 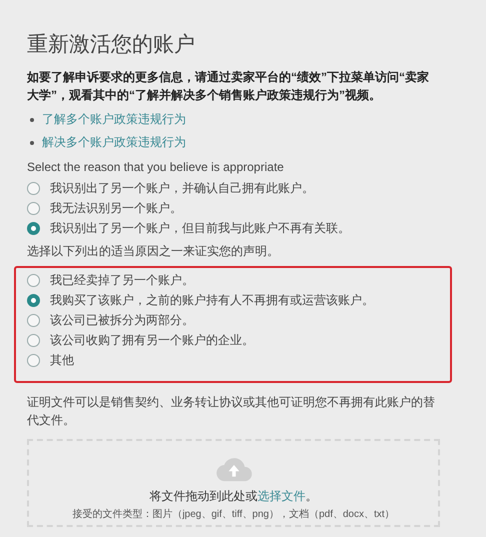 I want to click on help-link: 了解多个账户政策违规行为, so click(x=114, y=119).